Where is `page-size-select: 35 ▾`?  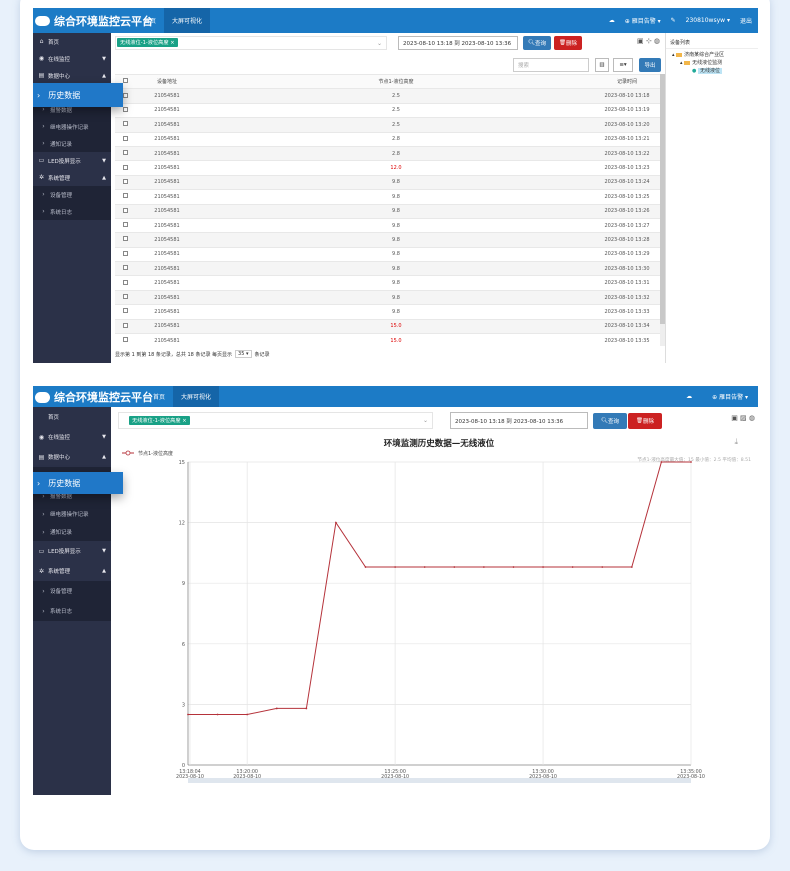 page-size-select: 35 ▾ is located at coordinates (243, 354).